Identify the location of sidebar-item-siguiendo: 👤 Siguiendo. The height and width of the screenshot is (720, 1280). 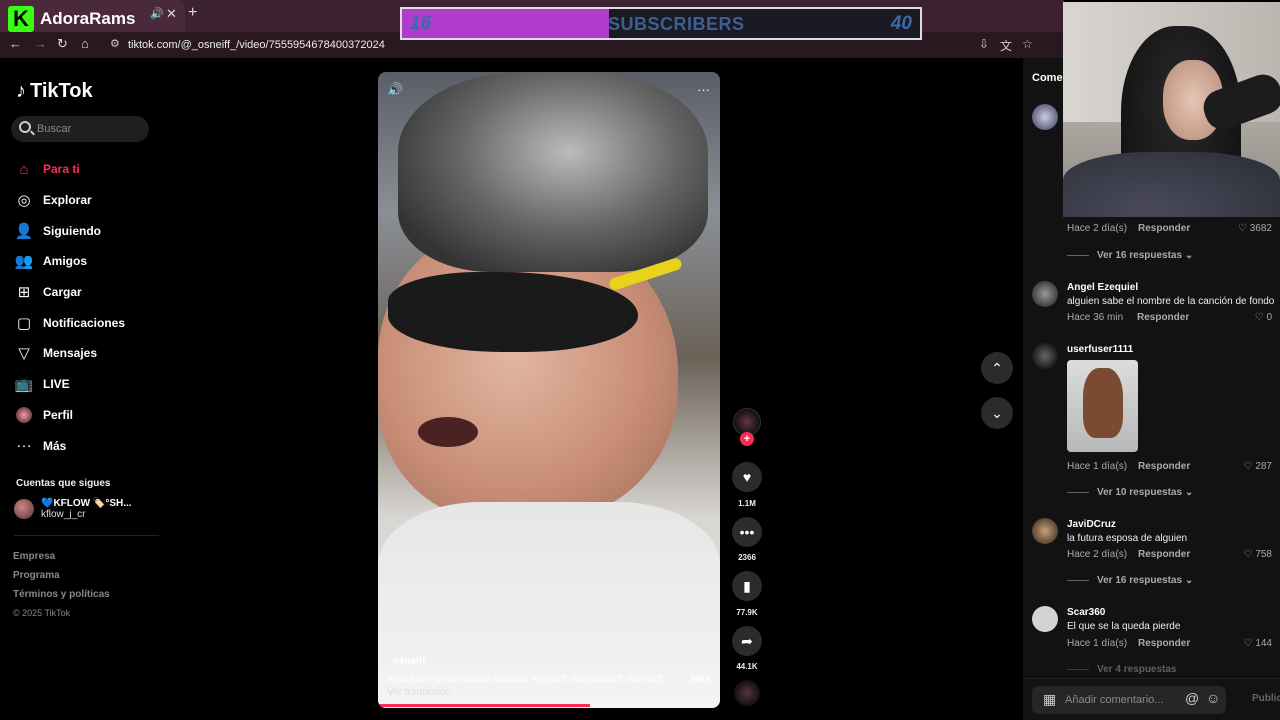
(69, 230).